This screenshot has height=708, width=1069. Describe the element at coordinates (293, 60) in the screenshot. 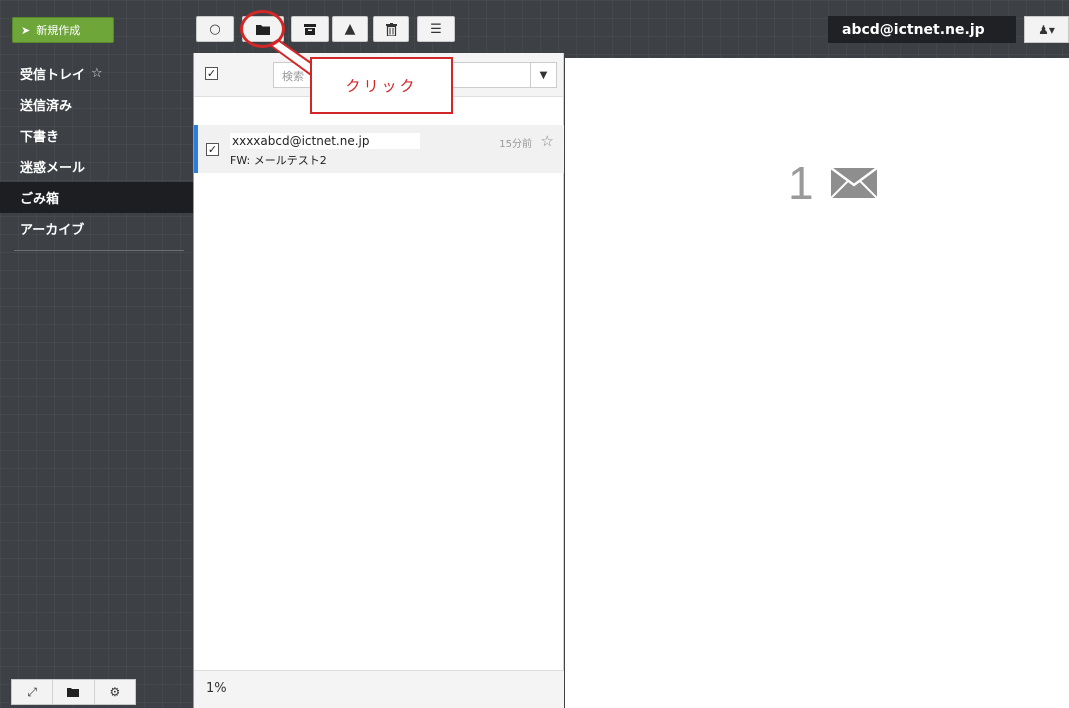

I see `annotation-pointer` at that location.